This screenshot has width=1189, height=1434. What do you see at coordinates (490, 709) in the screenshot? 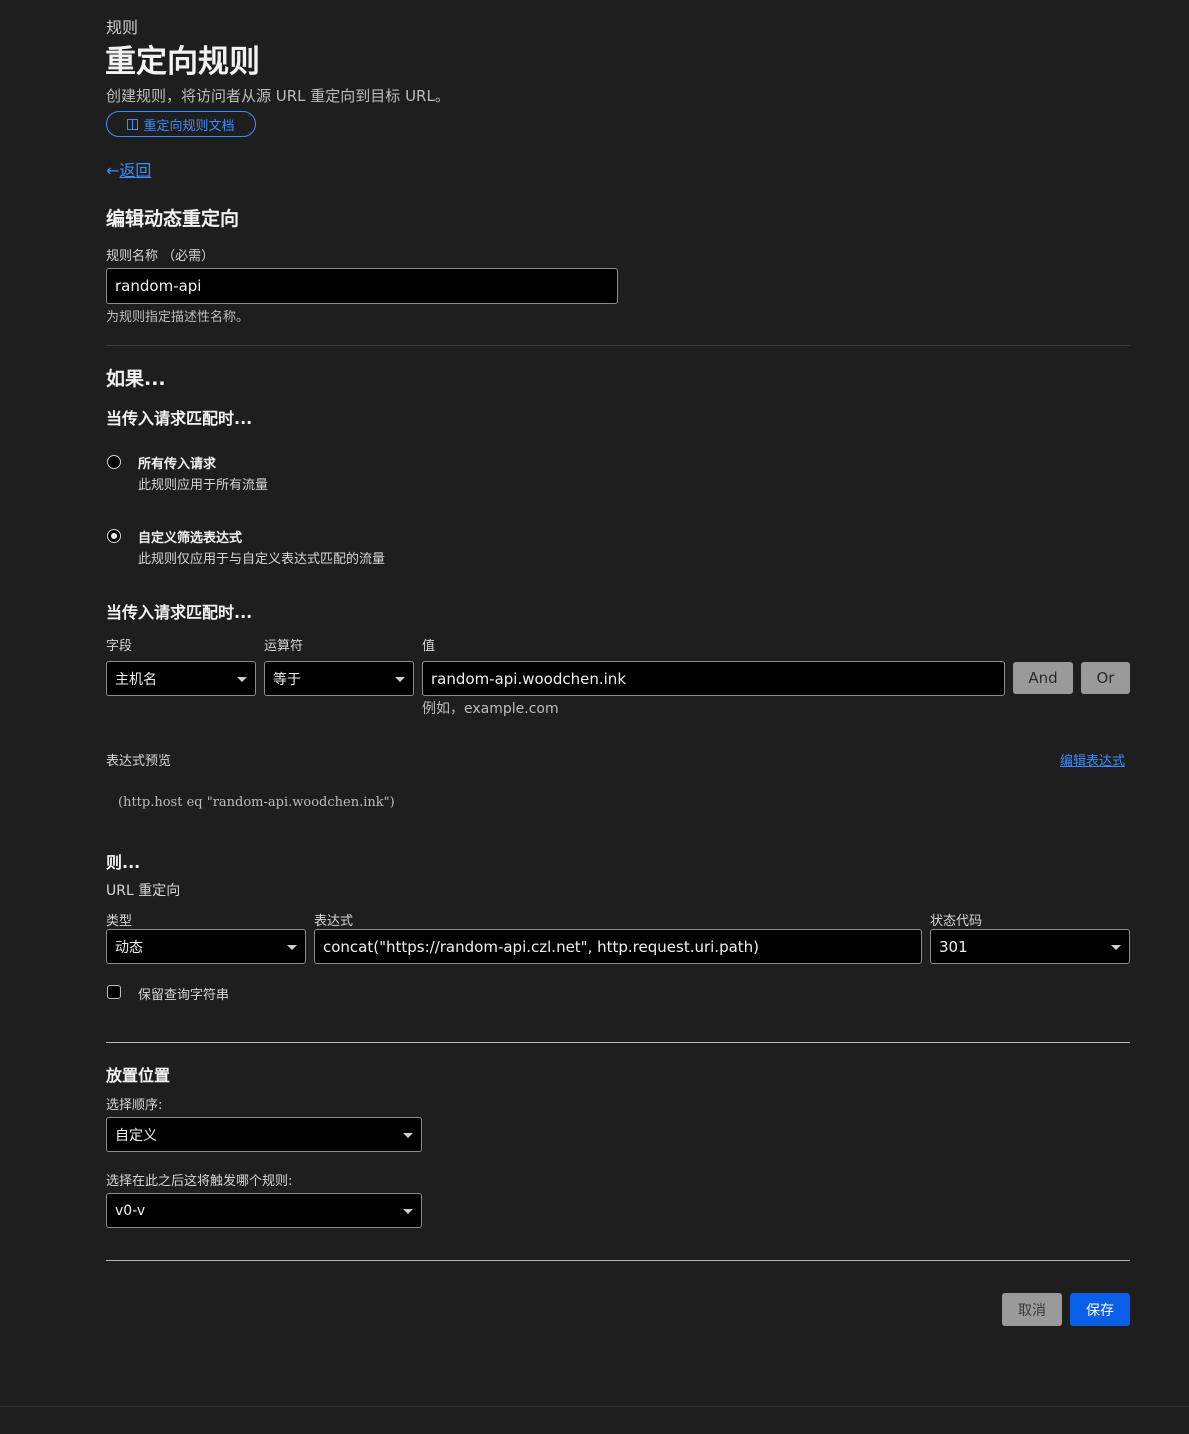
I see `value-help: 例如，example.com` at bounding box center [490, 709].